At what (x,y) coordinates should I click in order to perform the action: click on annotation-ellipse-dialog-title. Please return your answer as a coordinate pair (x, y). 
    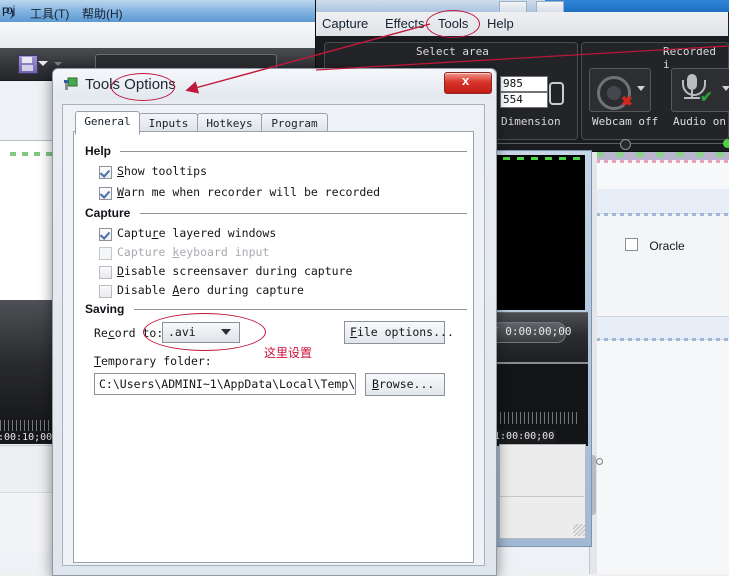
    Looking at the image, I should click on (143, 87).